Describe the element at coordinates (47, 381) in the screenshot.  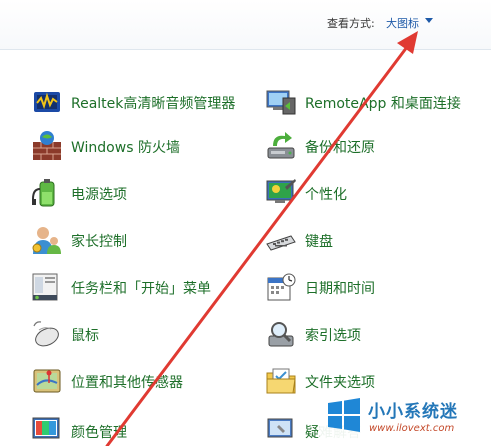
I see `location-sensors-icon` at that location.